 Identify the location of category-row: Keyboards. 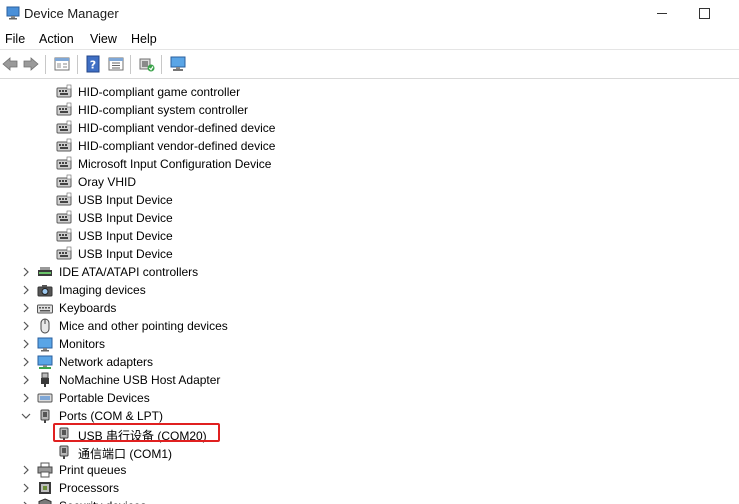
(369, 308).